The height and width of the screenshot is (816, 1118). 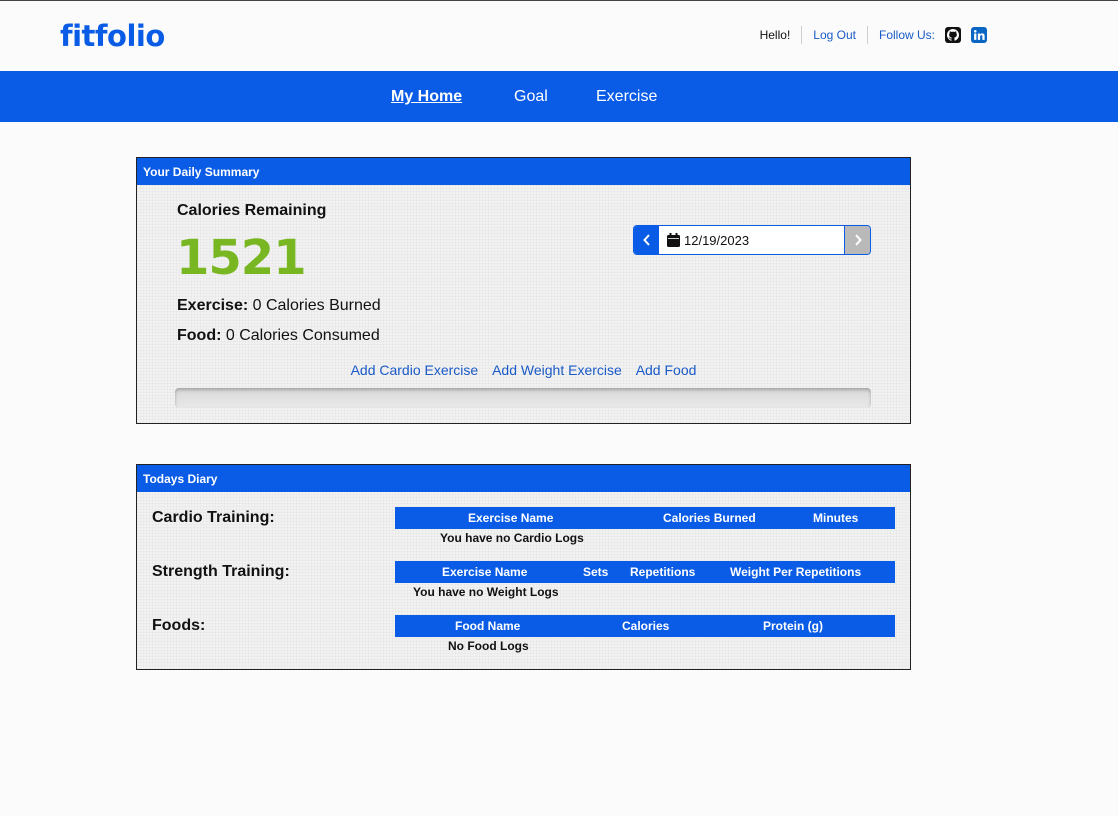 What do you see at coordinates (488, 626) in the screenshot?
I see `column-header: Food Name` at bounding box center [488, 626].